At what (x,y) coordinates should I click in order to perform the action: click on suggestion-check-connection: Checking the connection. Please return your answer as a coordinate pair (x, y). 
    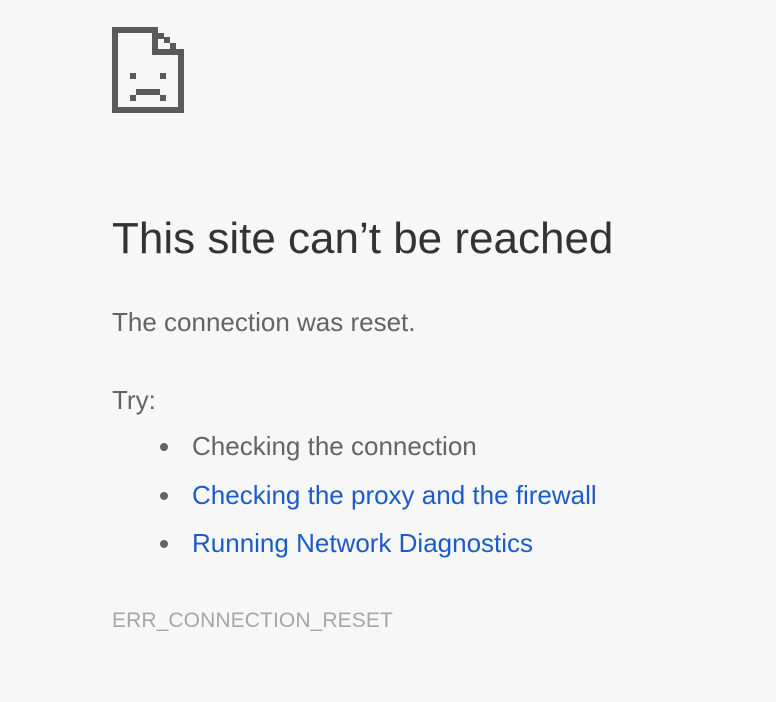
    Looking at the image, I should click on (334, 446).